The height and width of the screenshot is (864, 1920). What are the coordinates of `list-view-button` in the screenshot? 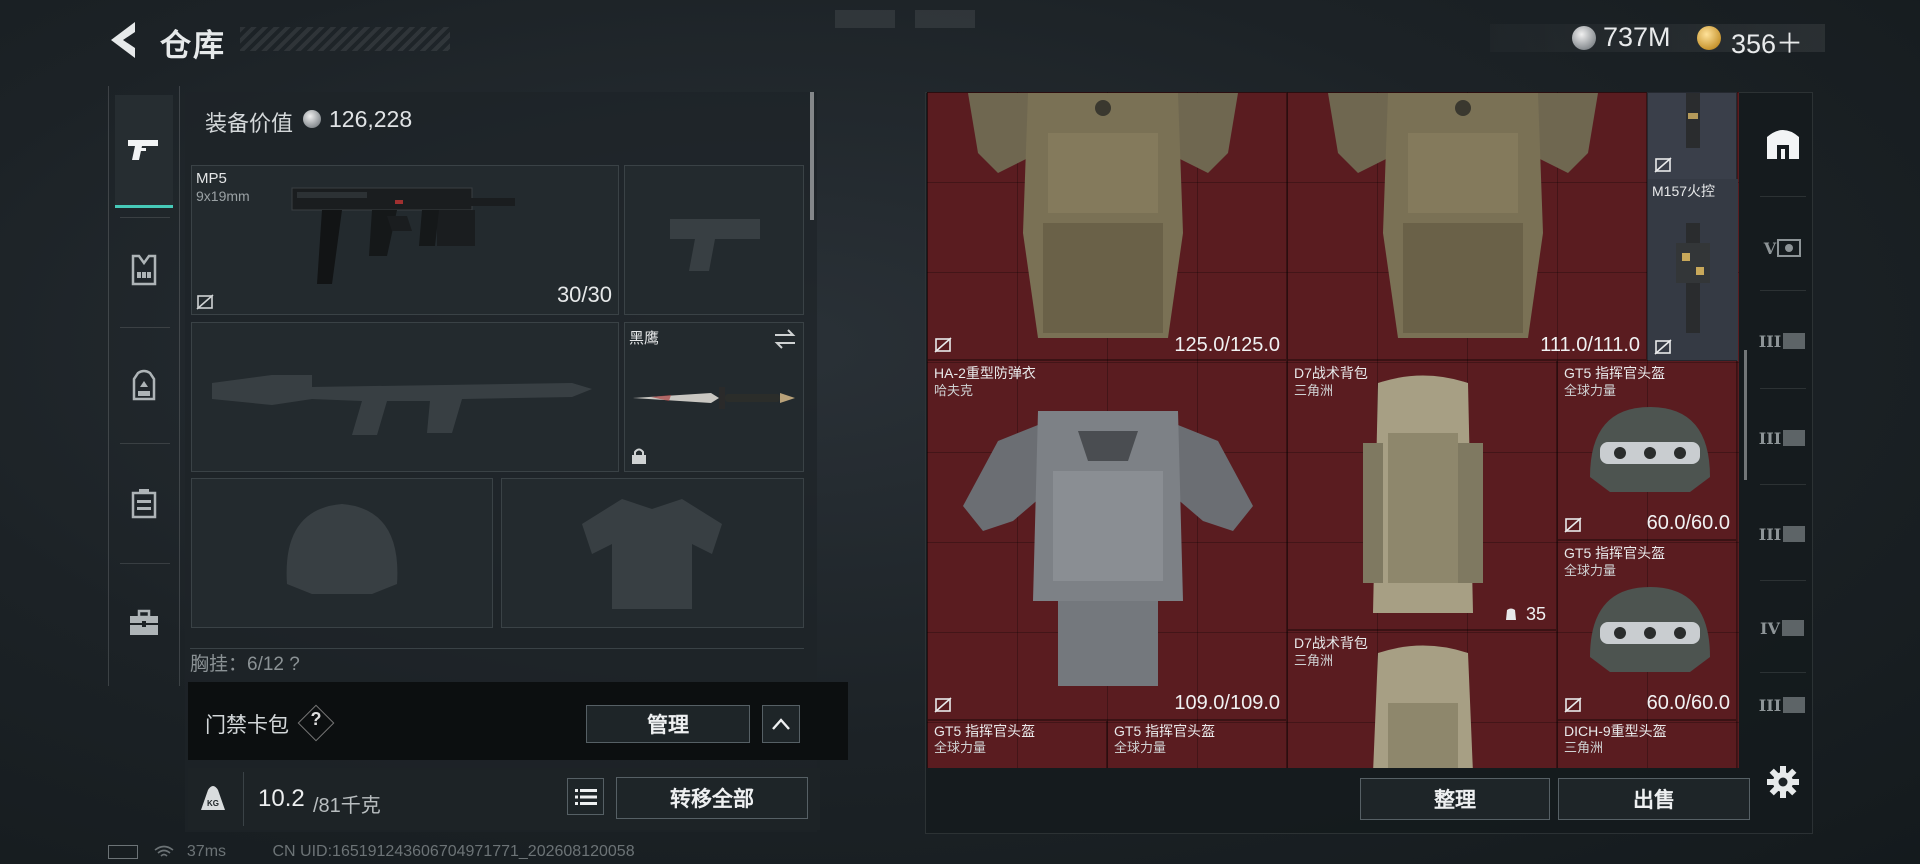 It's located at (585, 796).